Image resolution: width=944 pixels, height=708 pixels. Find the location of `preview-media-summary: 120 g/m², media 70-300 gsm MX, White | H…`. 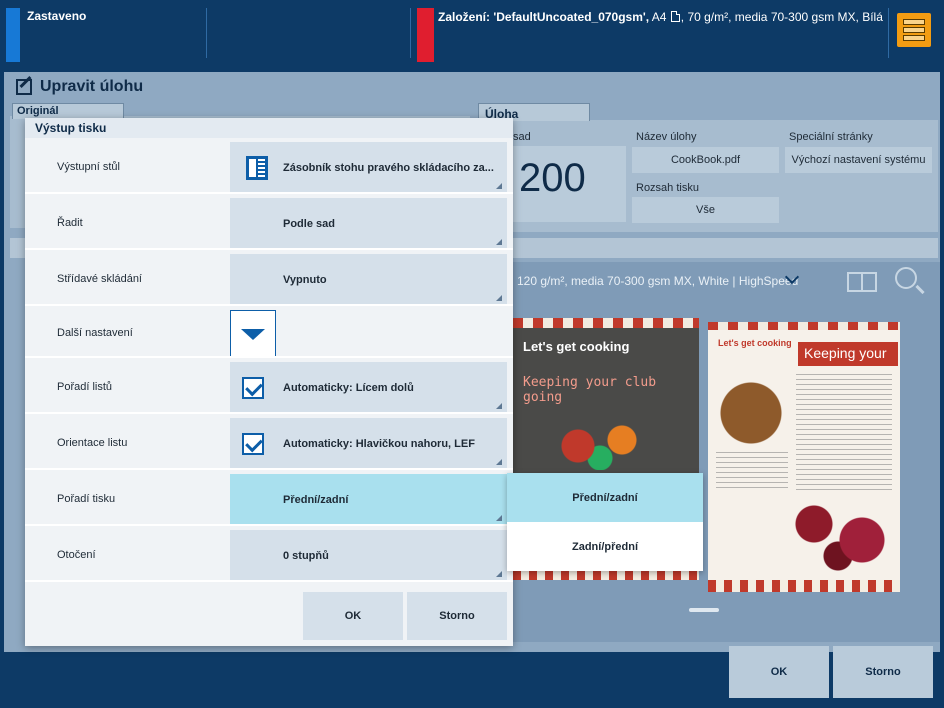

preview-media-summary: 120 g/m², media 70-300 gsm MX, White | H… is located at coordinates (658, 281).